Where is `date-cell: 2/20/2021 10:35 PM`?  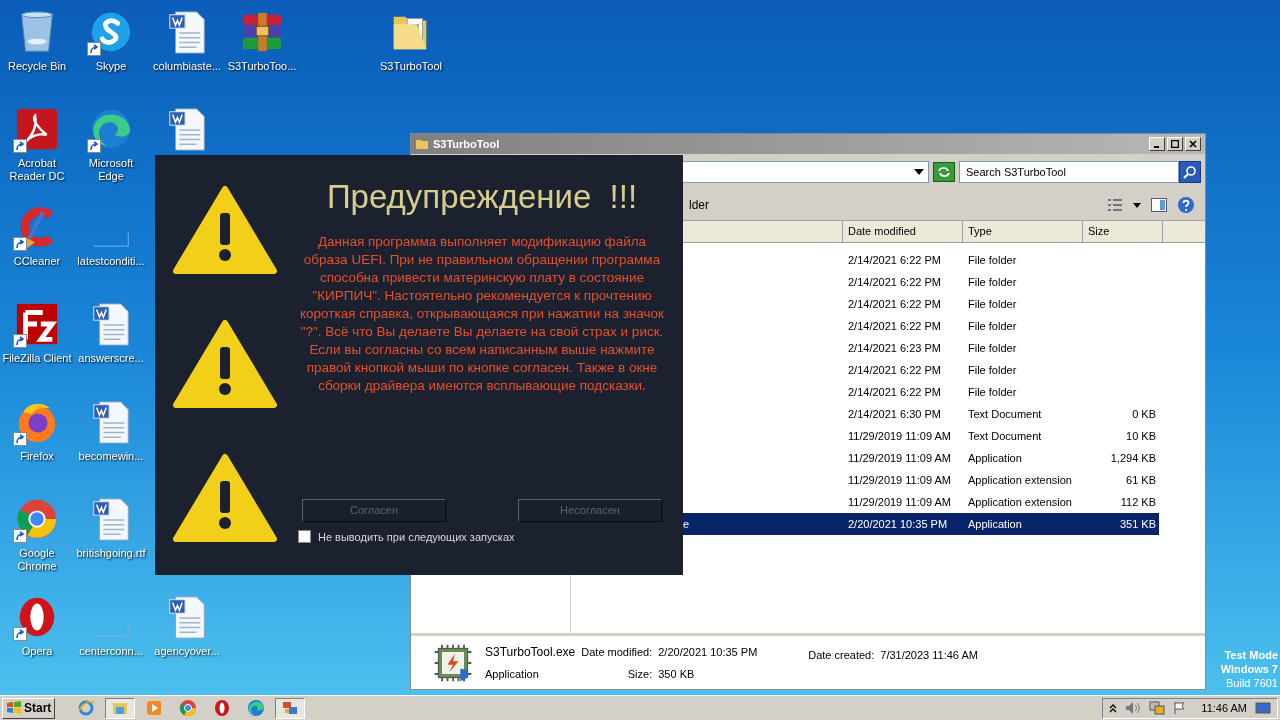
date-cell: 2/20/2021 10:35 PM is located at coordinates (898, 523).